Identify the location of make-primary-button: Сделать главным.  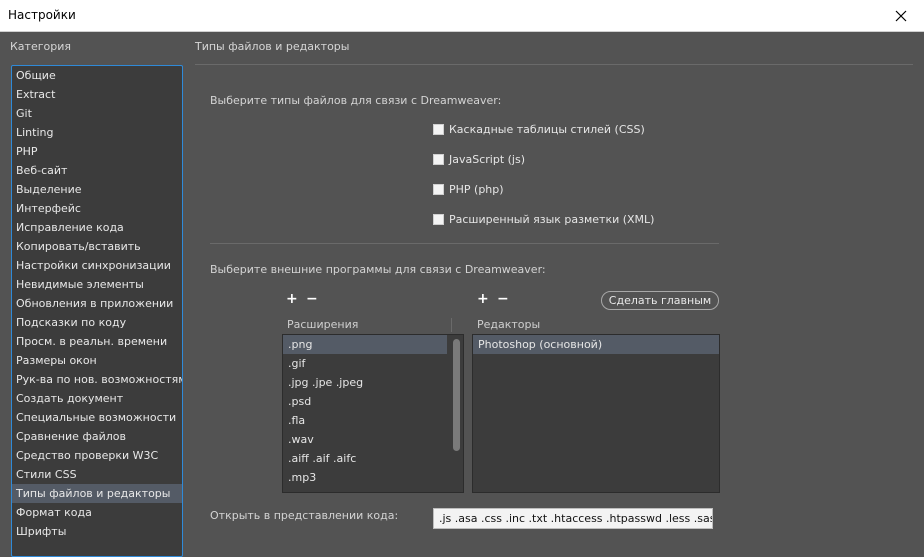
(660, 300).